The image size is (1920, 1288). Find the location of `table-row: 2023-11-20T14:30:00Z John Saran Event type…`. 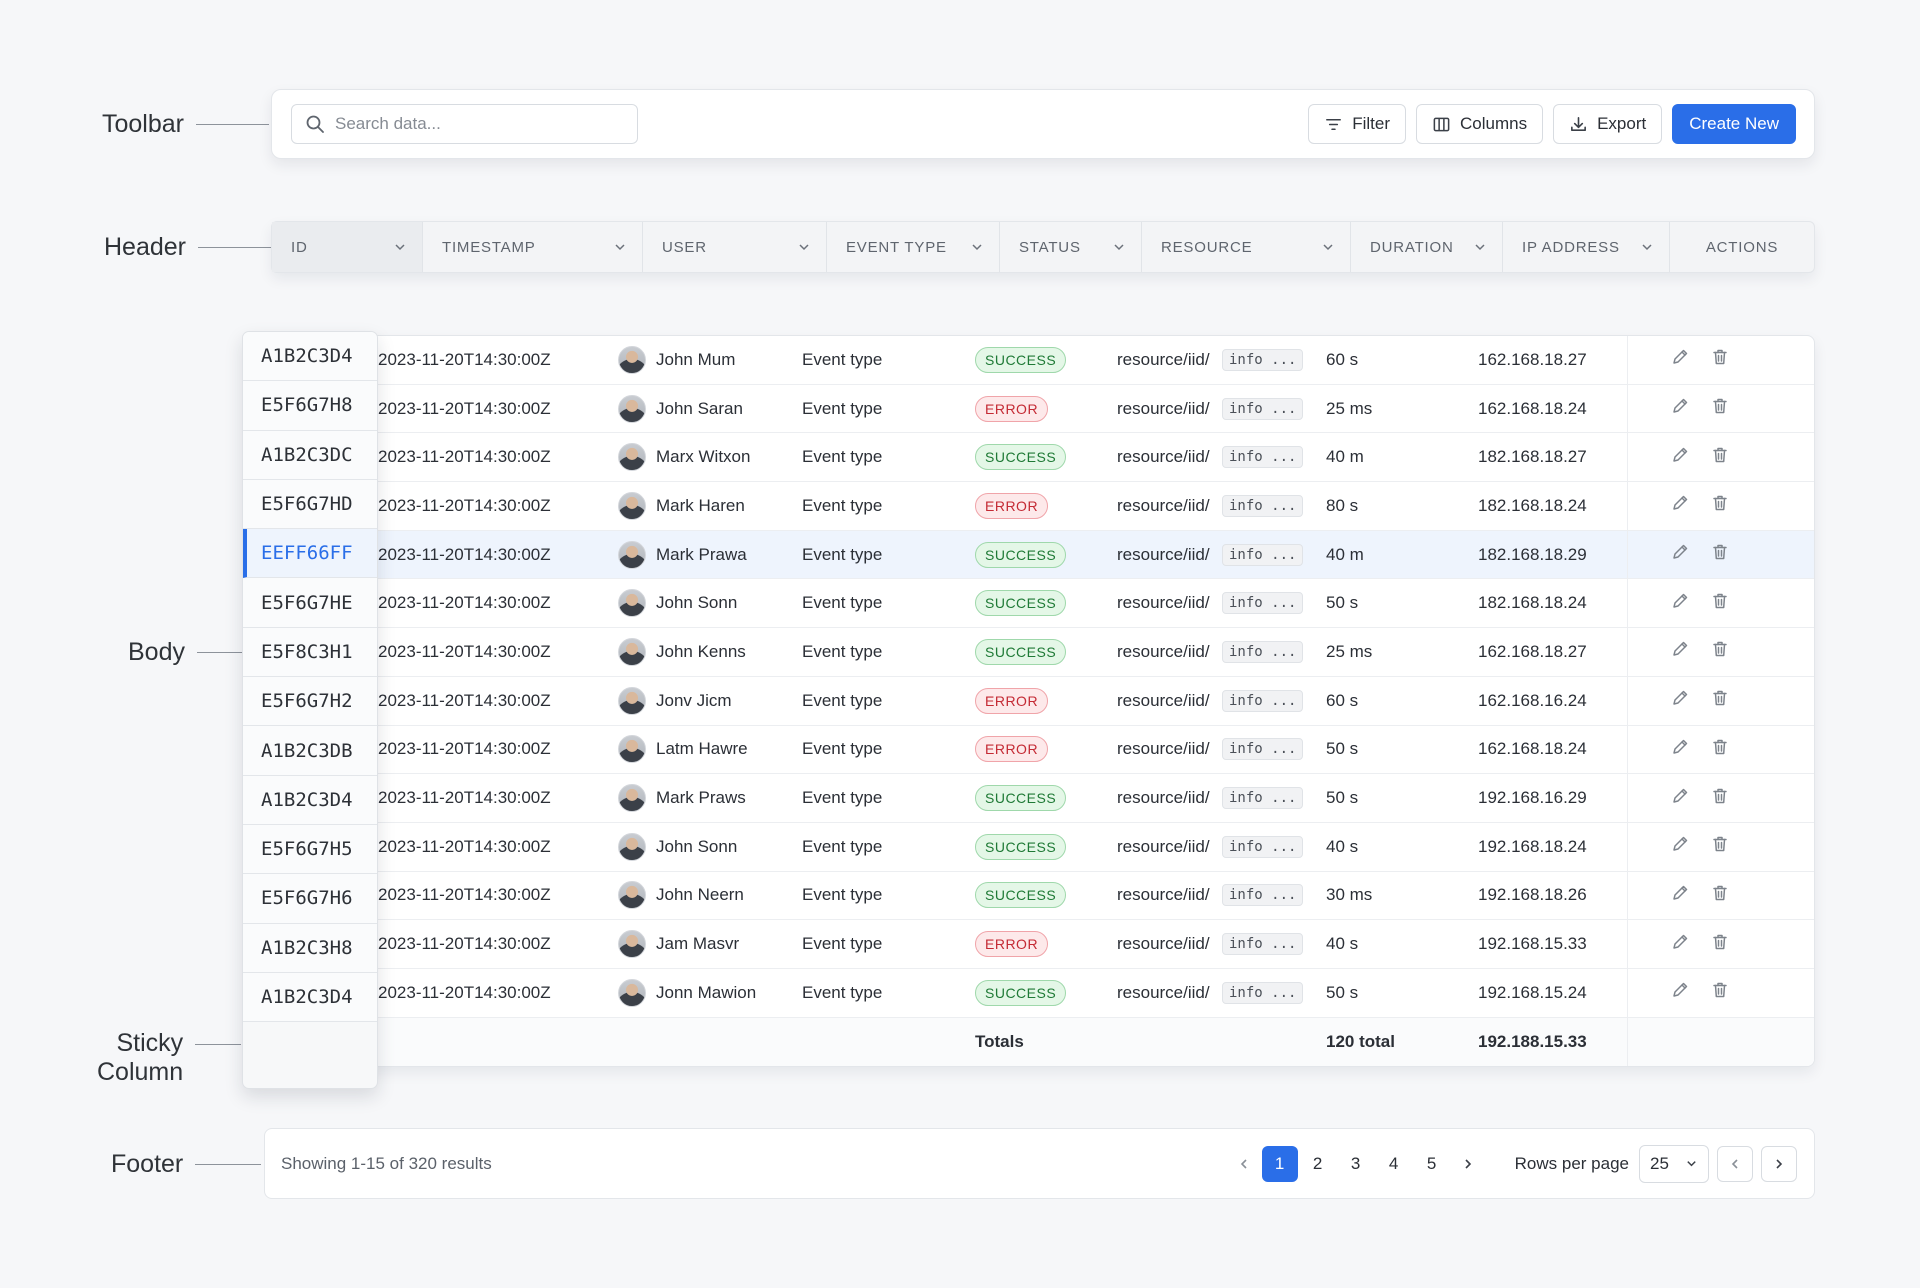

table-row: 2023-11-20T14:30:00Z John Saran Event type… is located at coordinates (1043, 409).